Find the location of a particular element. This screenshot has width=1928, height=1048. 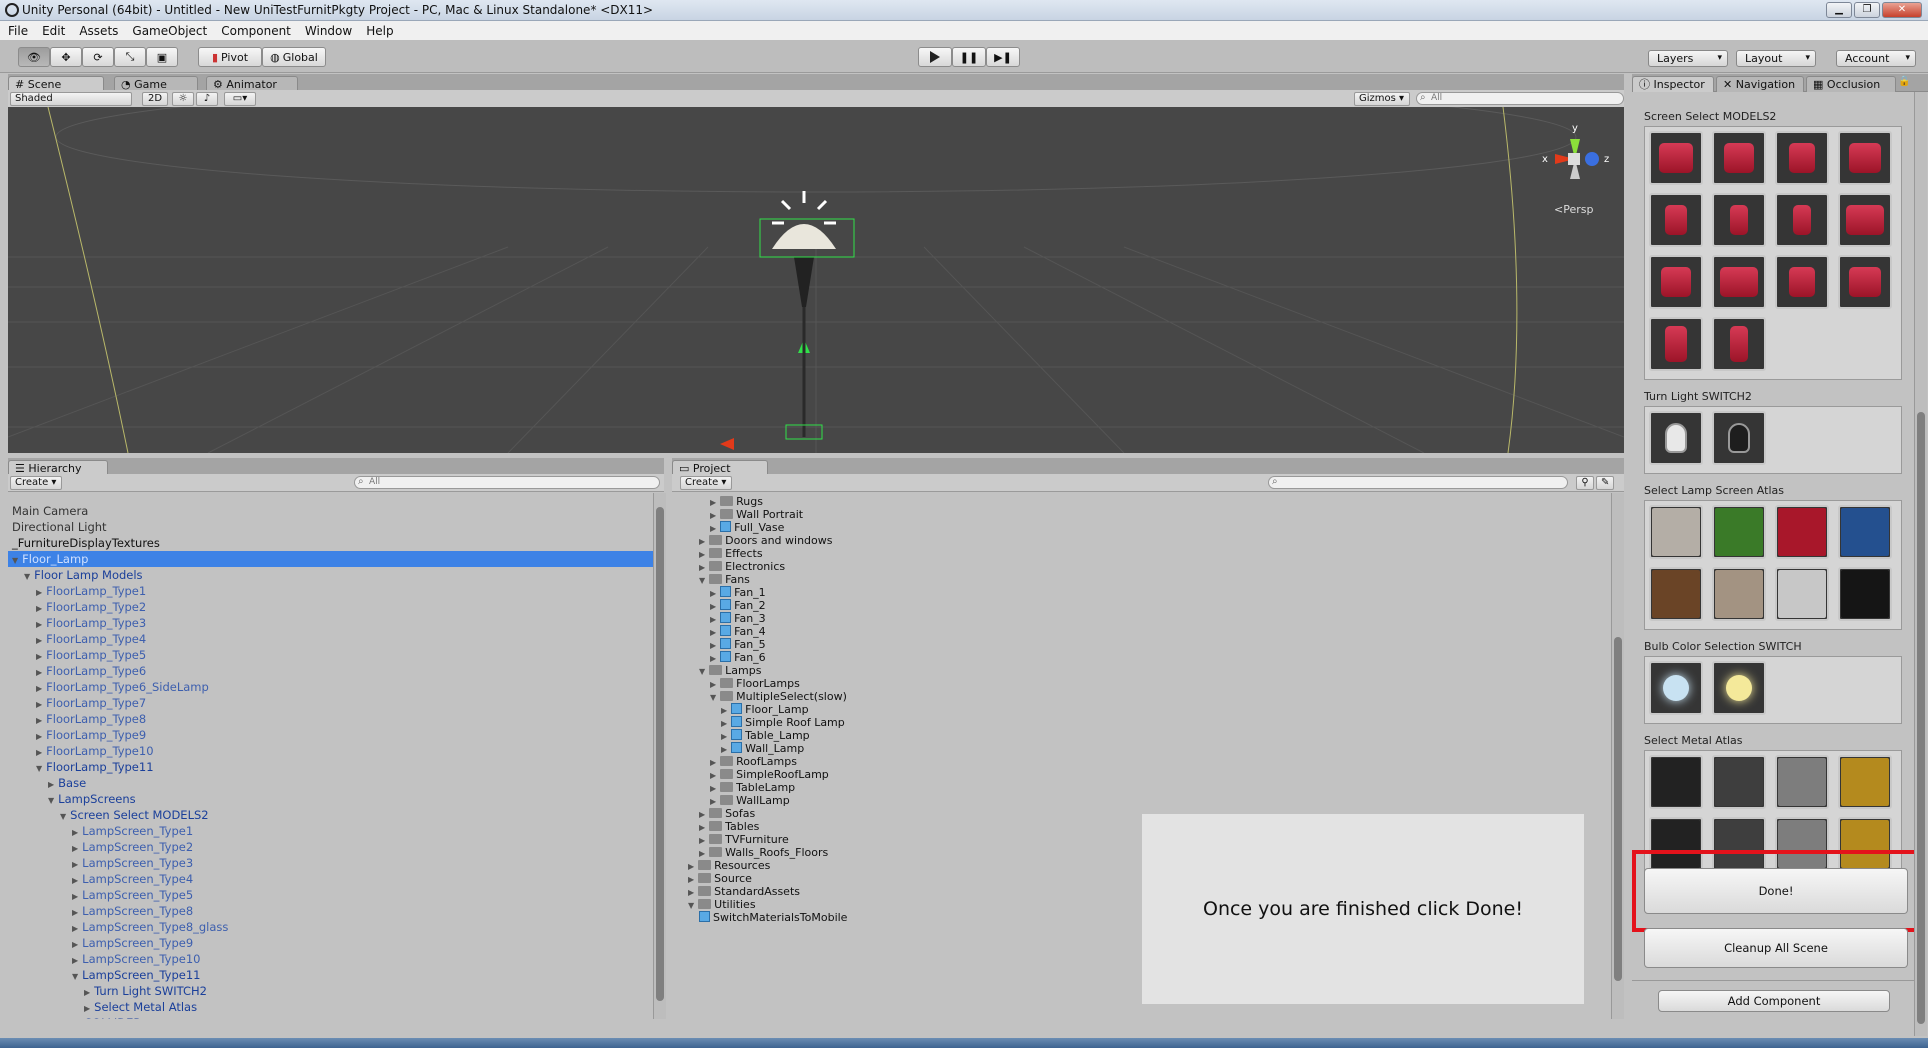

tab-navigation: ✕ Navigation is located at coordinates (1760, 84).